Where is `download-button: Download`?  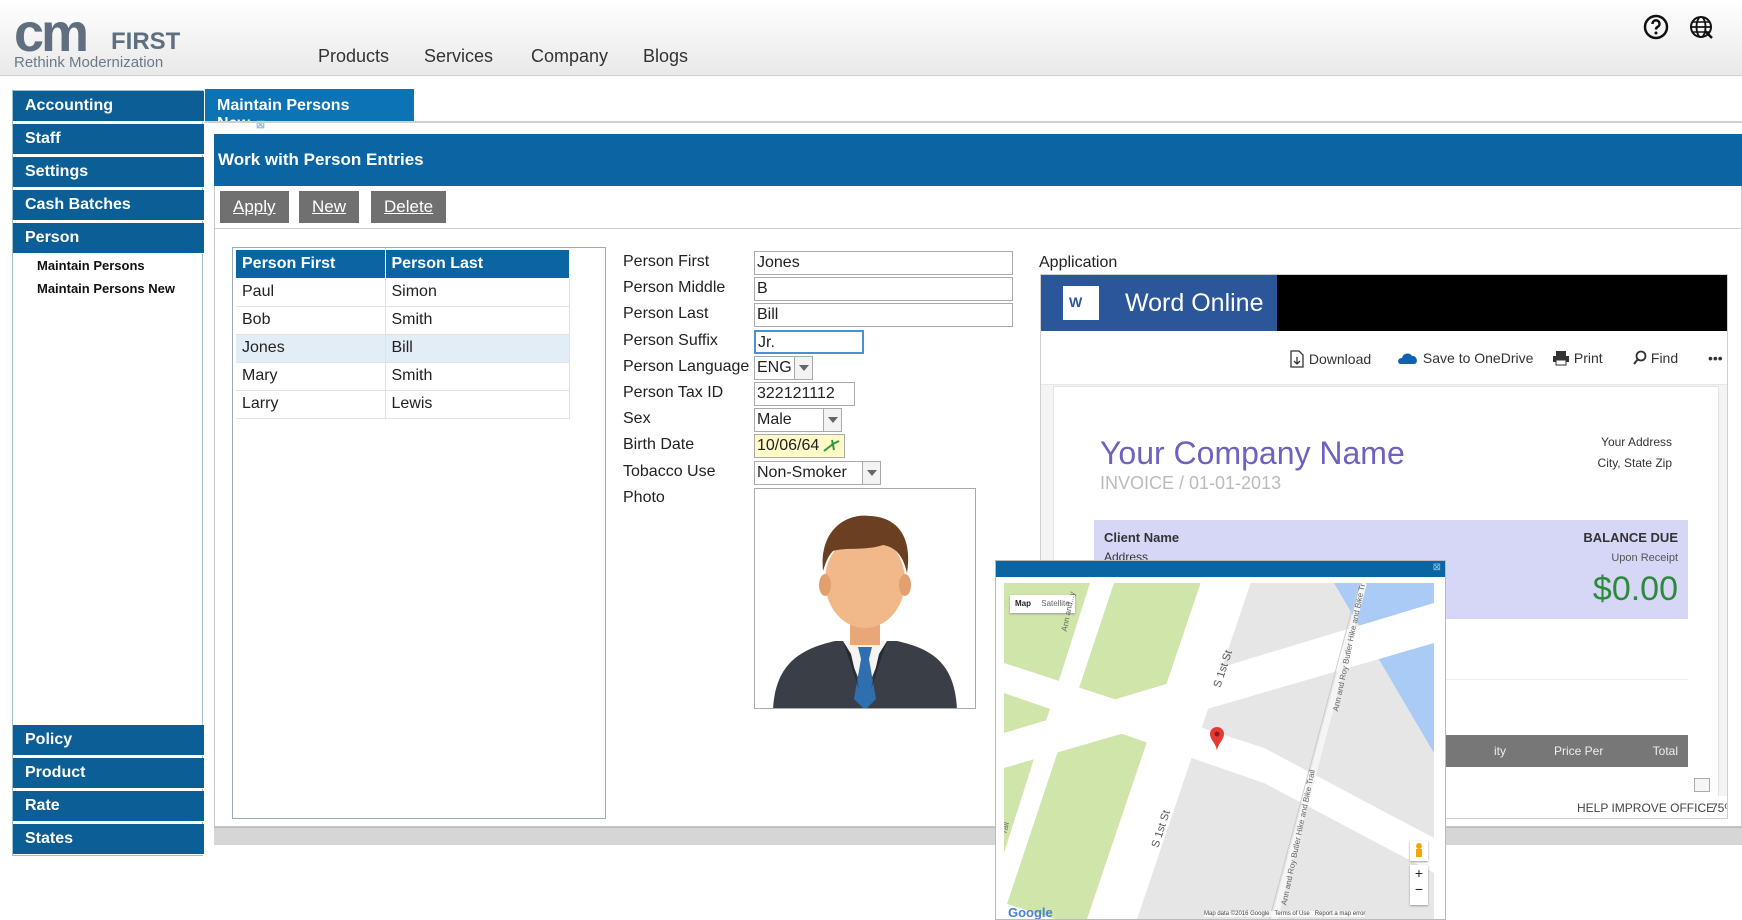
download-button: Download is located at coordinates (1330, 359).